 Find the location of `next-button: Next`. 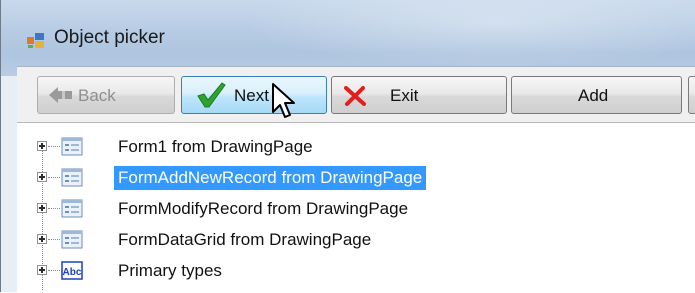

next-button: Next is located at coordinates (254, 95).